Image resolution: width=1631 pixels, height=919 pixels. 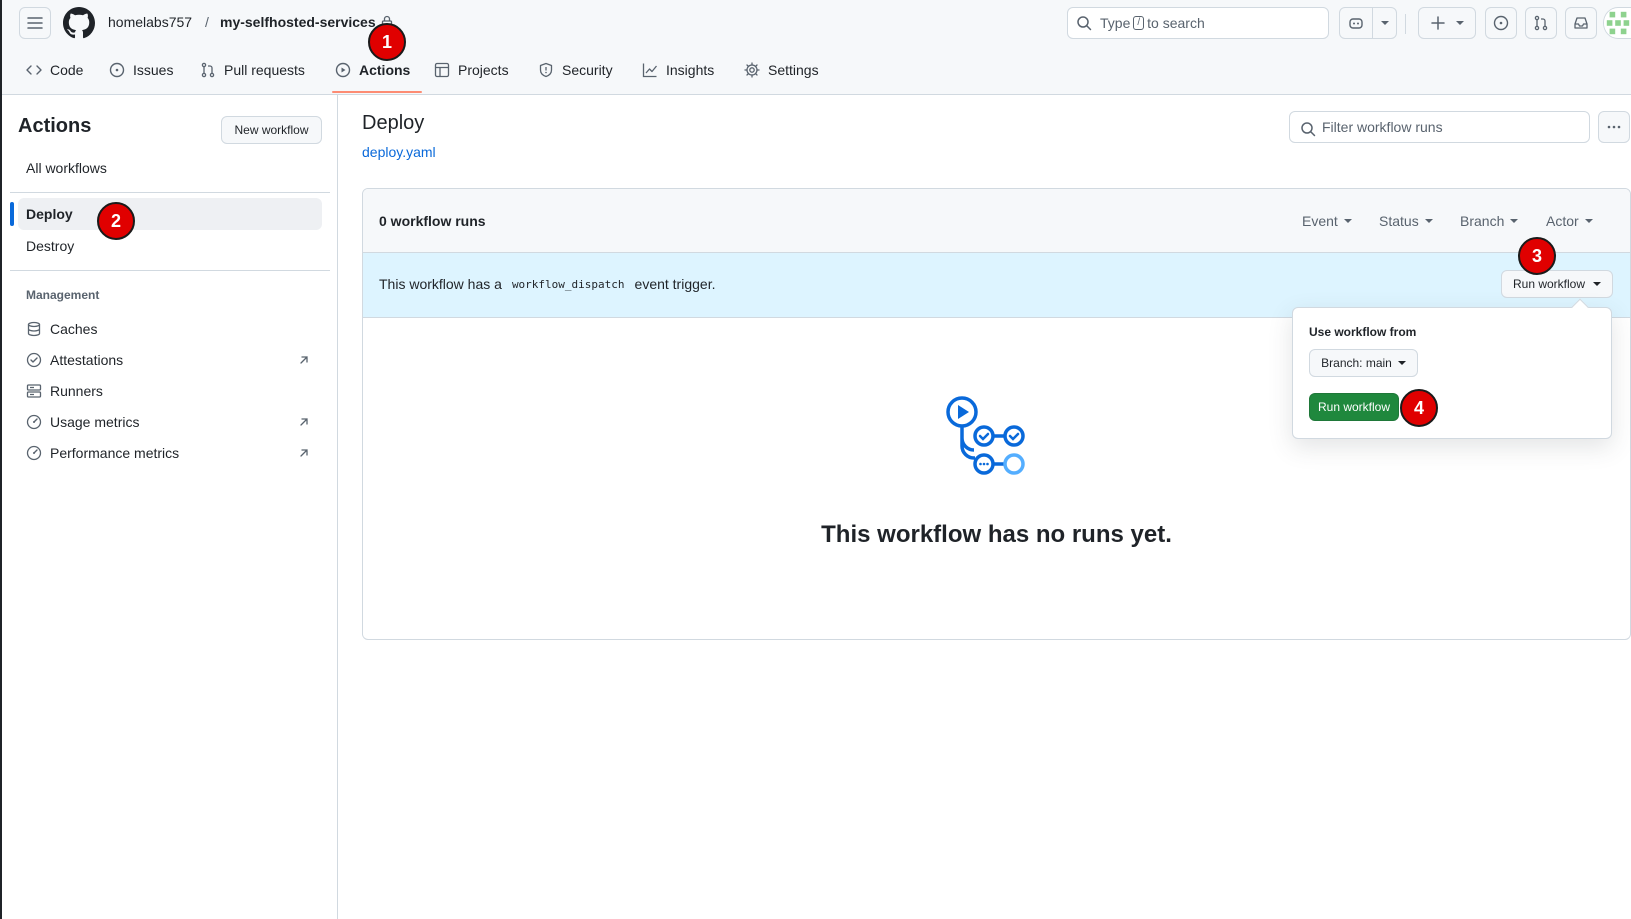 I want to click on tab-label: Issues, so click(x=153, y=70).